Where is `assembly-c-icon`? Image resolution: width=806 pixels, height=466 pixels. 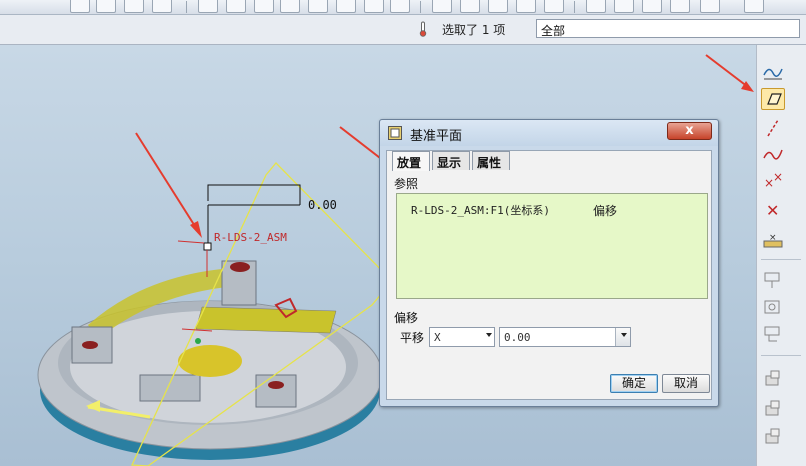
assembly-c-icon is located at coordinates (773, 436).